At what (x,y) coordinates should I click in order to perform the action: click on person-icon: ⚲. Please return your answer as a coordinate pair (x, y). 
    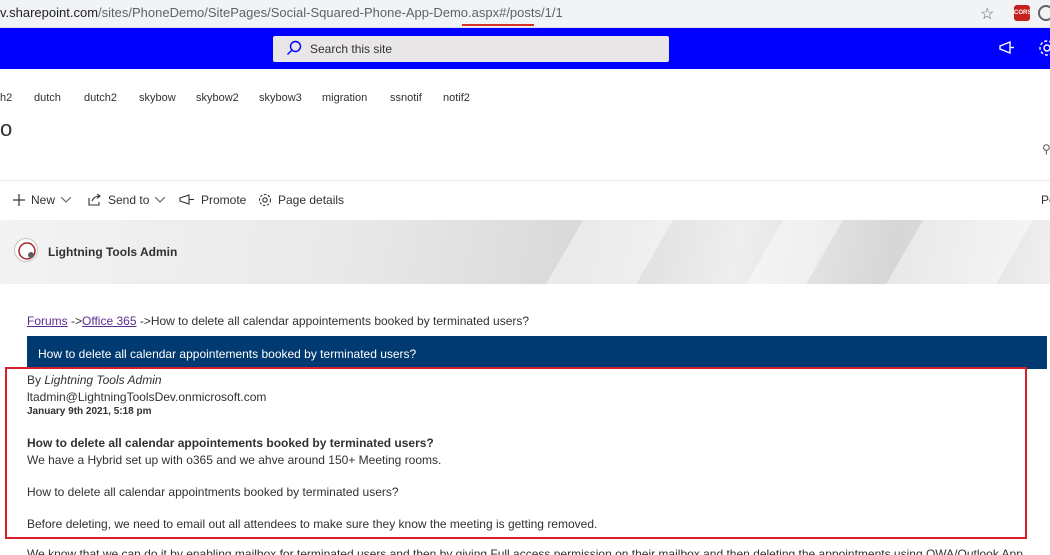
    Looking at the image, I should click on (1046, 149).